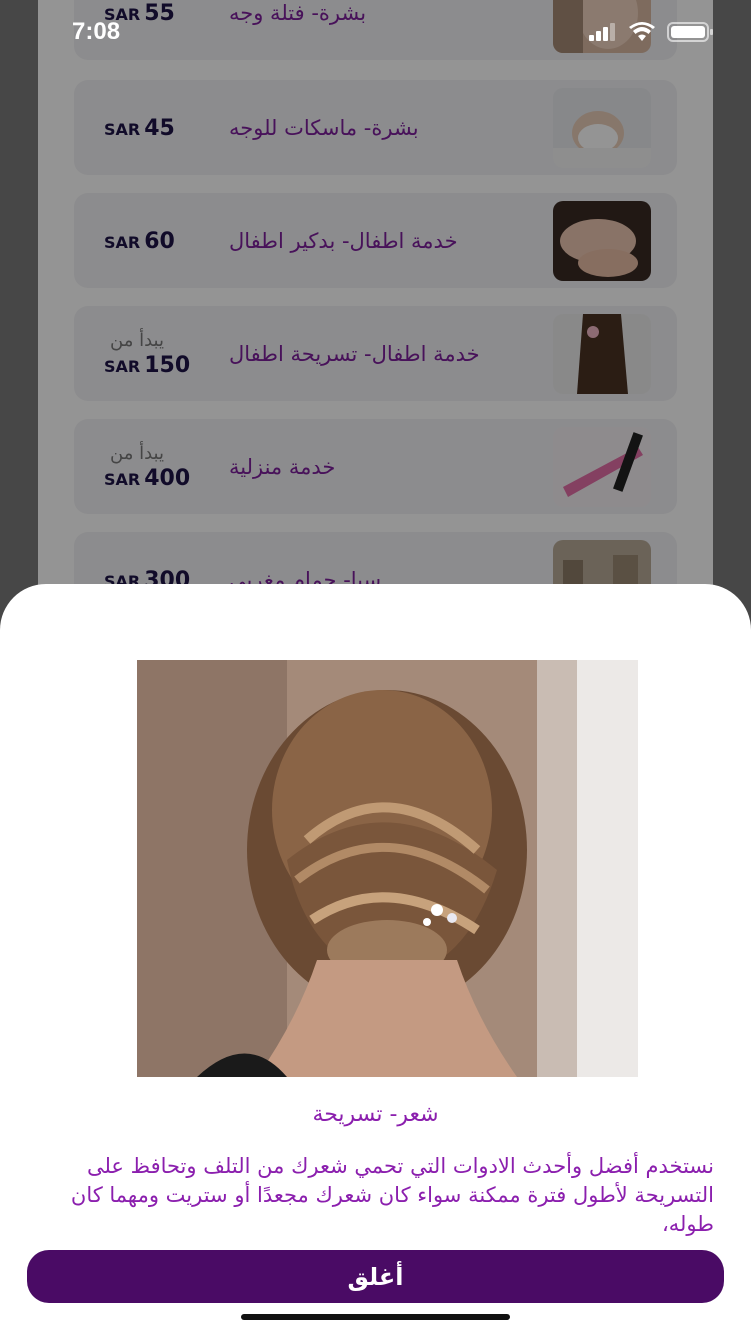 The width and height of the screenshot is (751, 1334). Describe the element at coordinates (690, 32) in the screenshot. I see `battery-icon` at that location.